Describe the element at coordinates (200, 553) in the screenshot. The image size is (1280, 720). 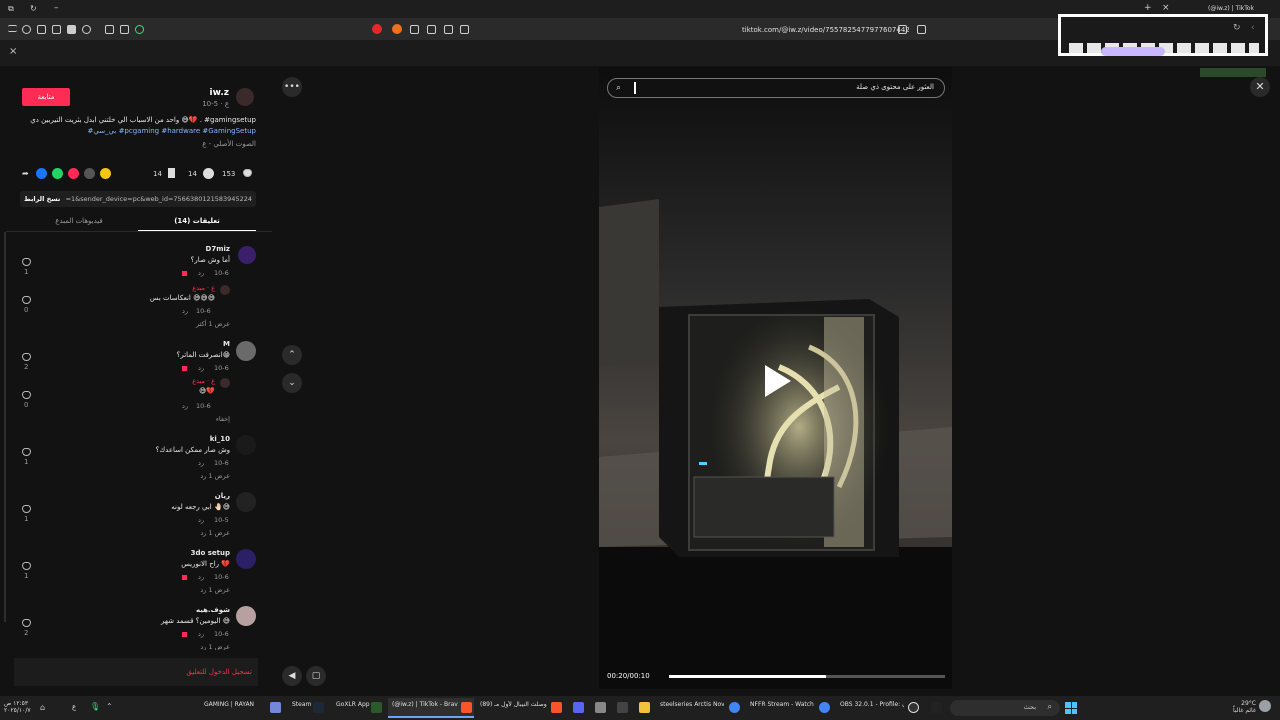
I see `comment-username: 3do setup` at that location.